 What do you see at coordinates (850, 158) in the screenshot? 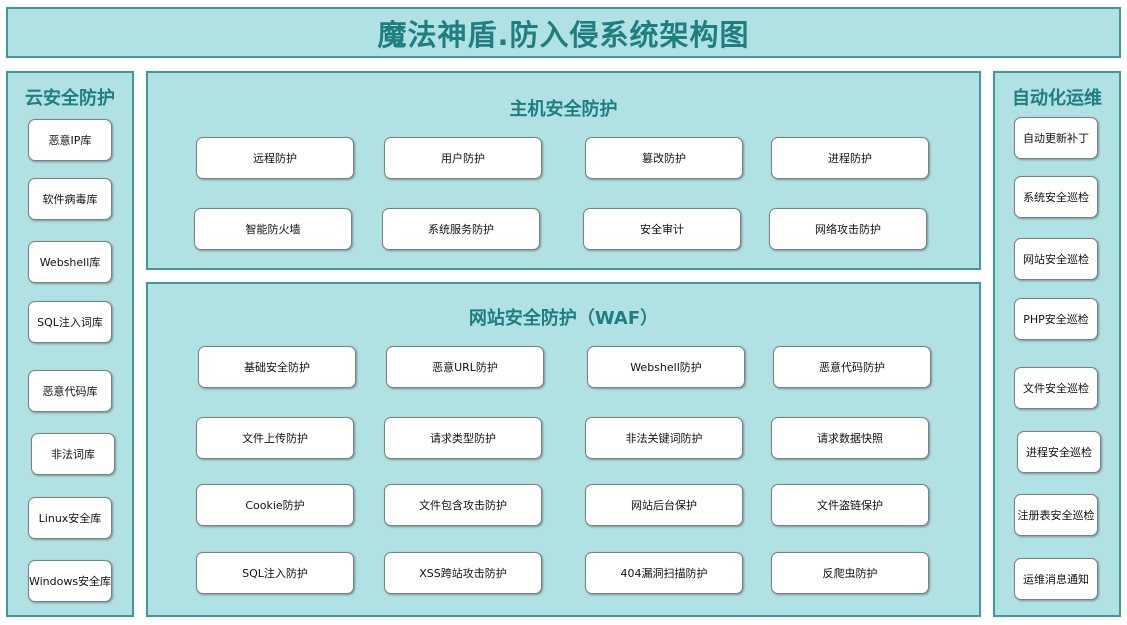
I see `host-item-process: 进程防护` at bounding box center [850, 158].